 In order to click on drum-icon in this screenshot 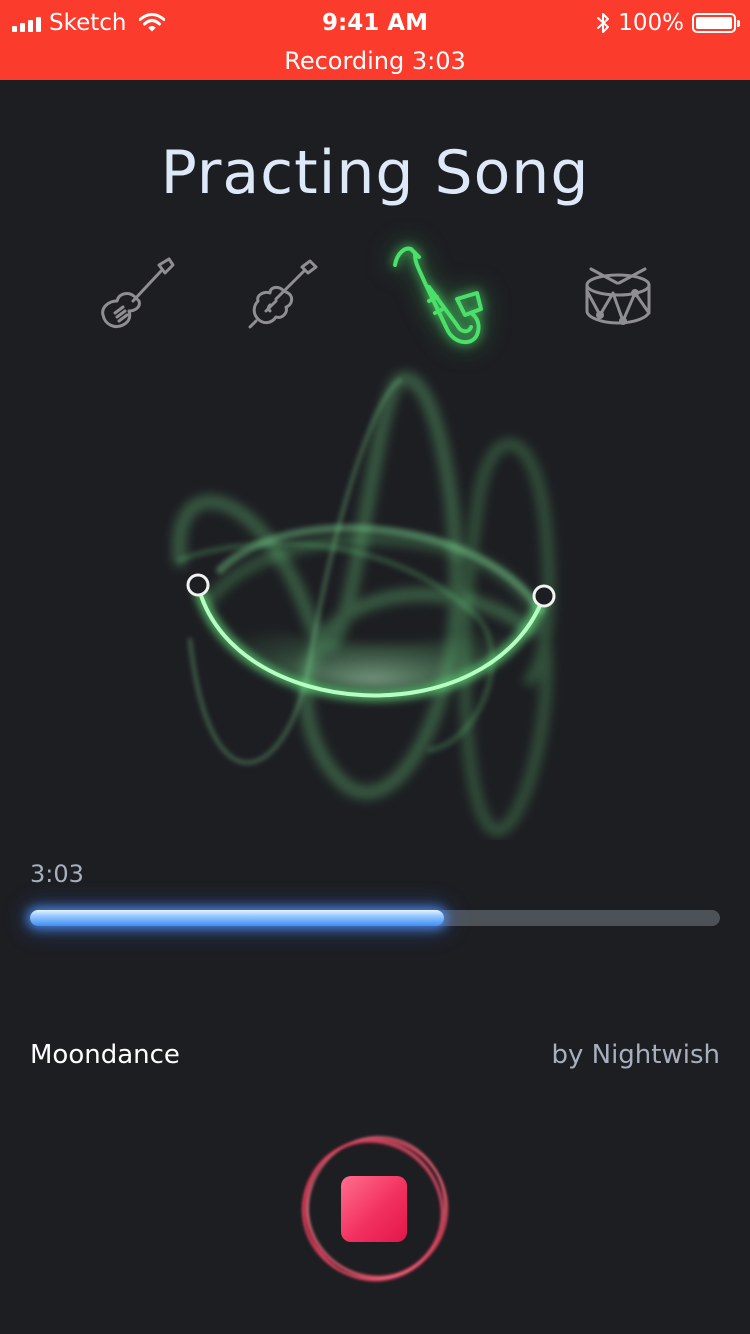, I will do `click(618, 296)`.